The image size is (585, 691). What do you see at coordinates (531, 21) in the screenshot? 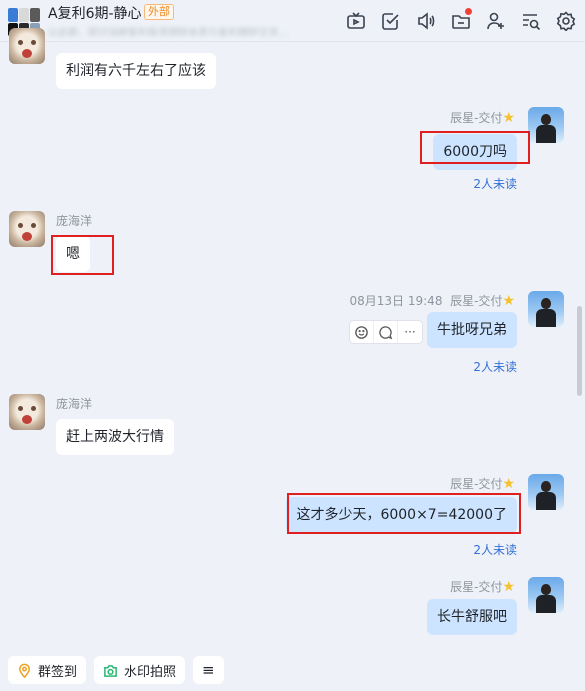
I see `search-list-icon` at bounding box center [531, 21].